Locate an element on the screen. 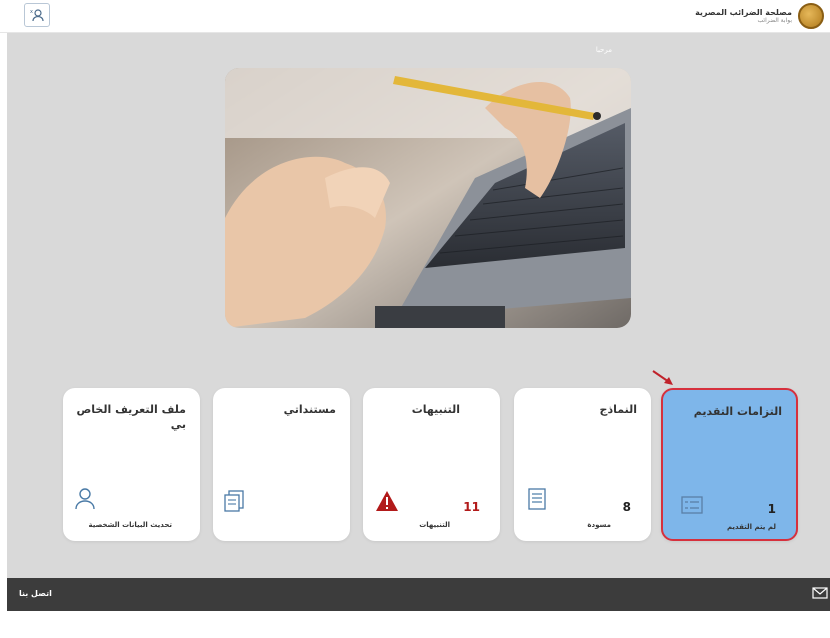 The width and height of the screenshot is (830, 638). card-title: التزامات التقديم is located at coordinates (737, 411).